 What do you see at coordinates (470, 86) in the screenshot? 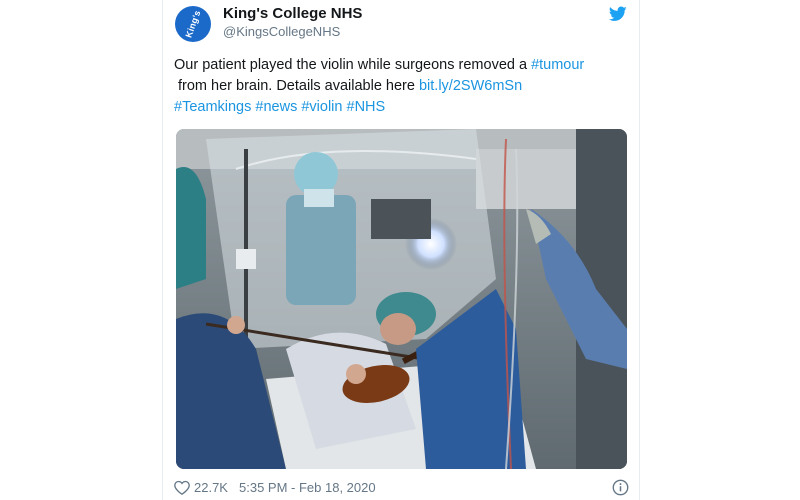
I see `details-link: bit.ly/2SW6mSn` at bounding box center [470, 86].